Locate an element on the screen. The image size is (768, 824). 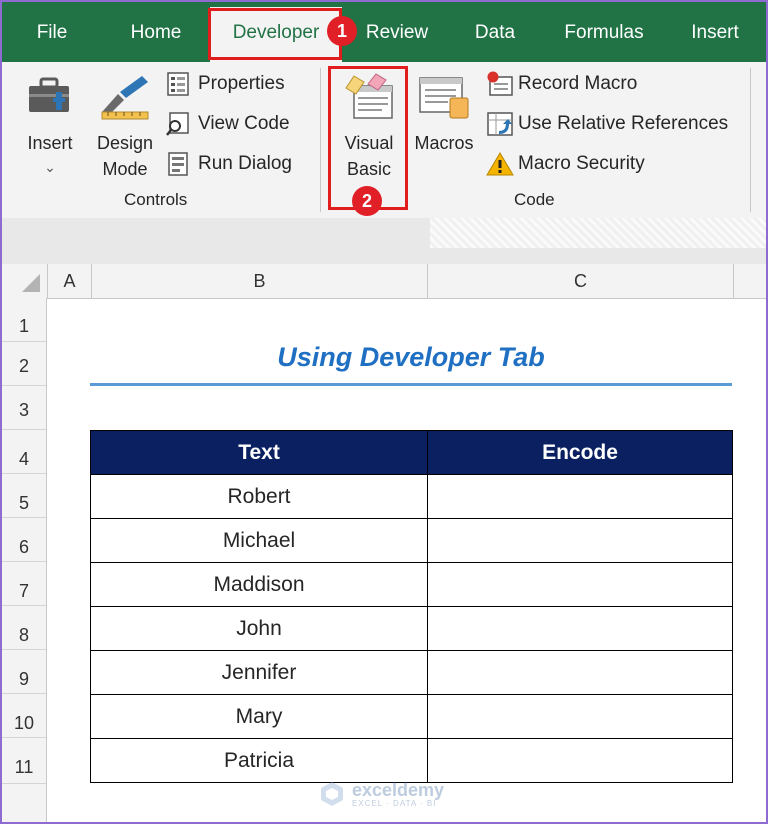
row-header: 4 is located at coordinates (24, 452).